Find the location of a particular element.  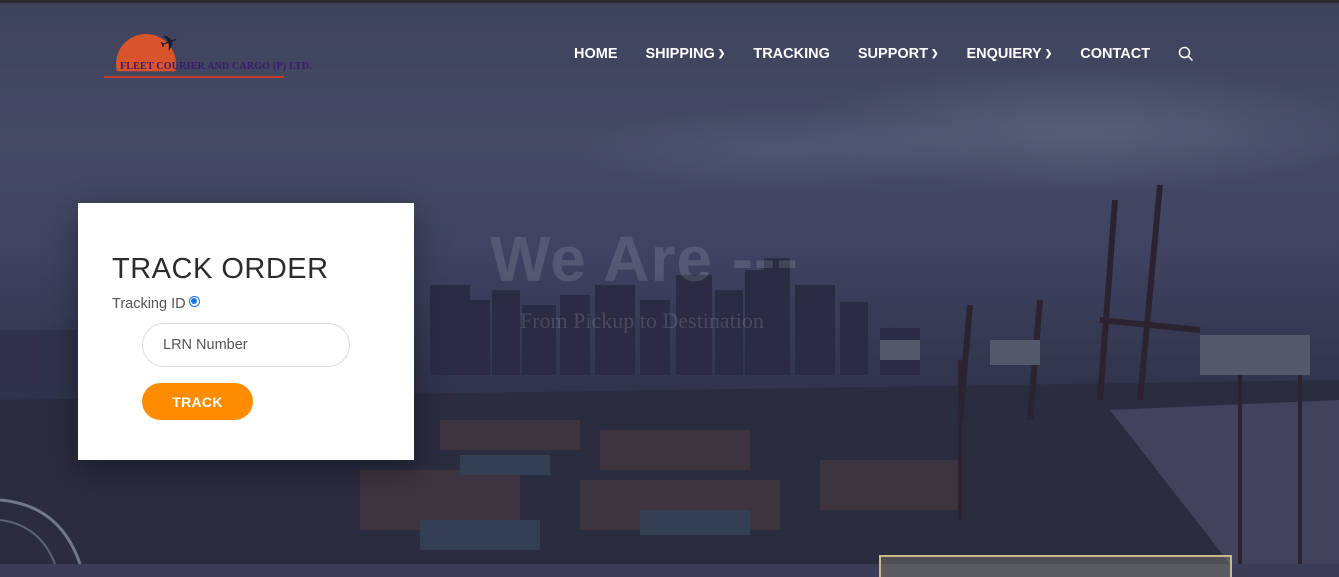

nav-tracking-label: TRACKING is located at coordinates (791, 54).